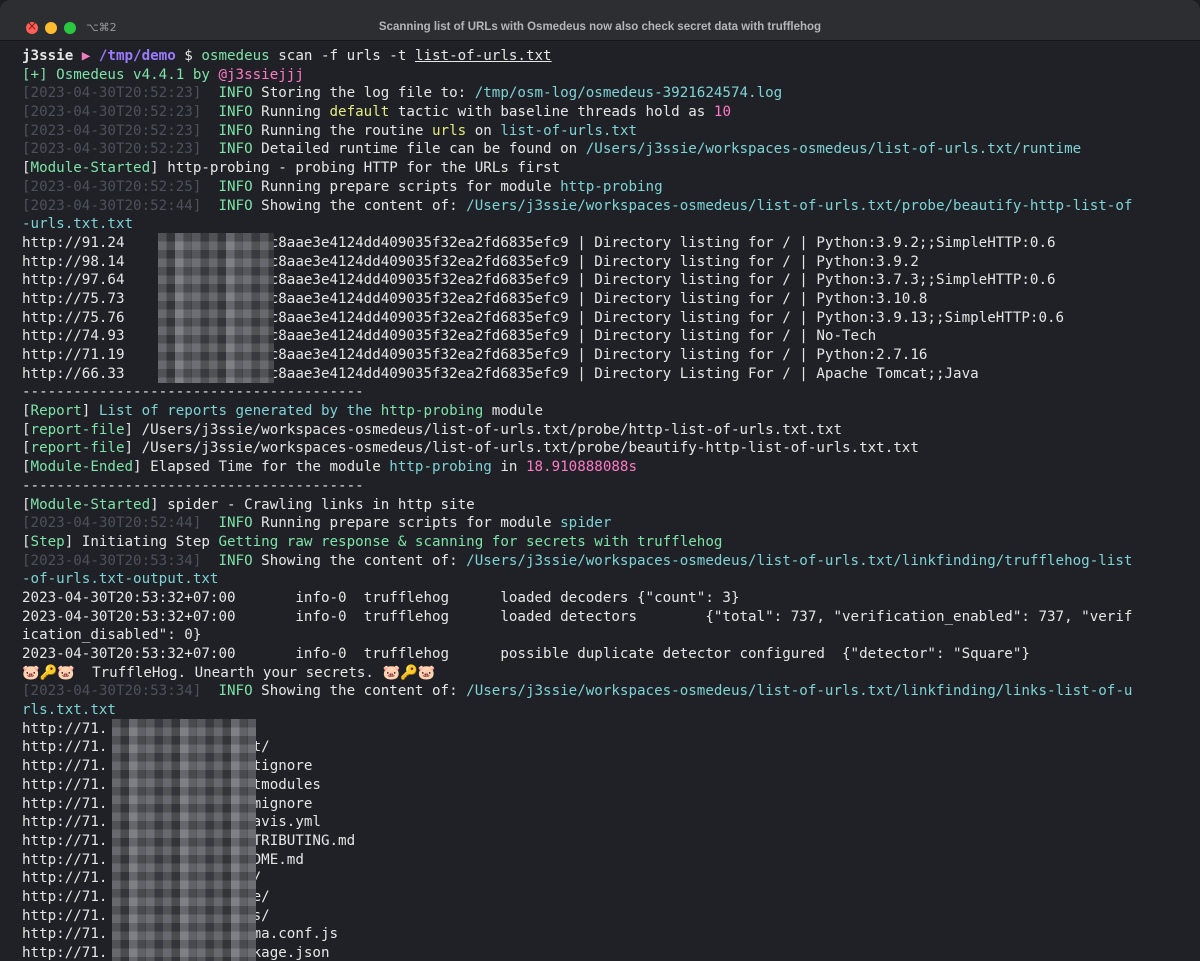 The height and width of the screenshot is (961, 1200). What do you see at coordinates (48, 56) in the screenshot?
I see `prompt-user: j3ssie` at bounding box center [48, 56].